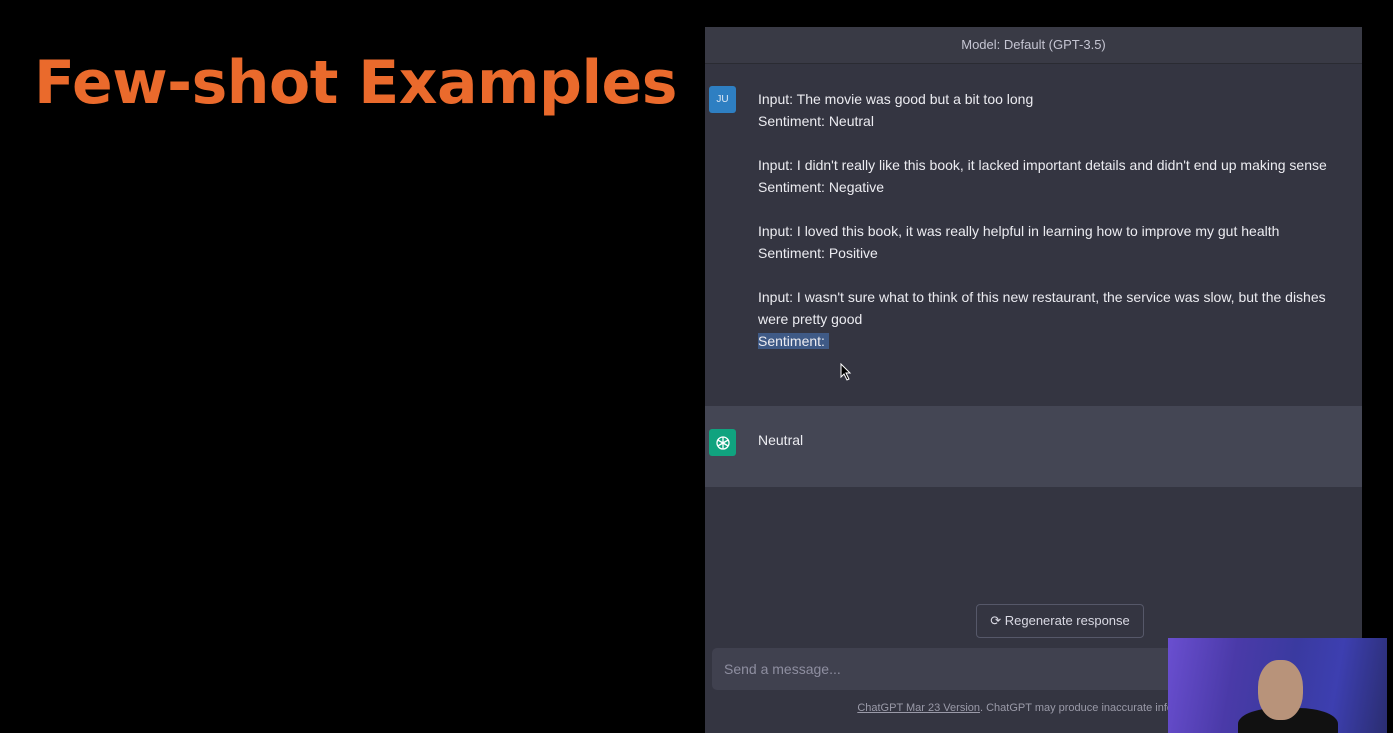  Describe the element at coordinates (816, 121) in the screenshot. I see `line: Sentiment: Neutral` at that location.